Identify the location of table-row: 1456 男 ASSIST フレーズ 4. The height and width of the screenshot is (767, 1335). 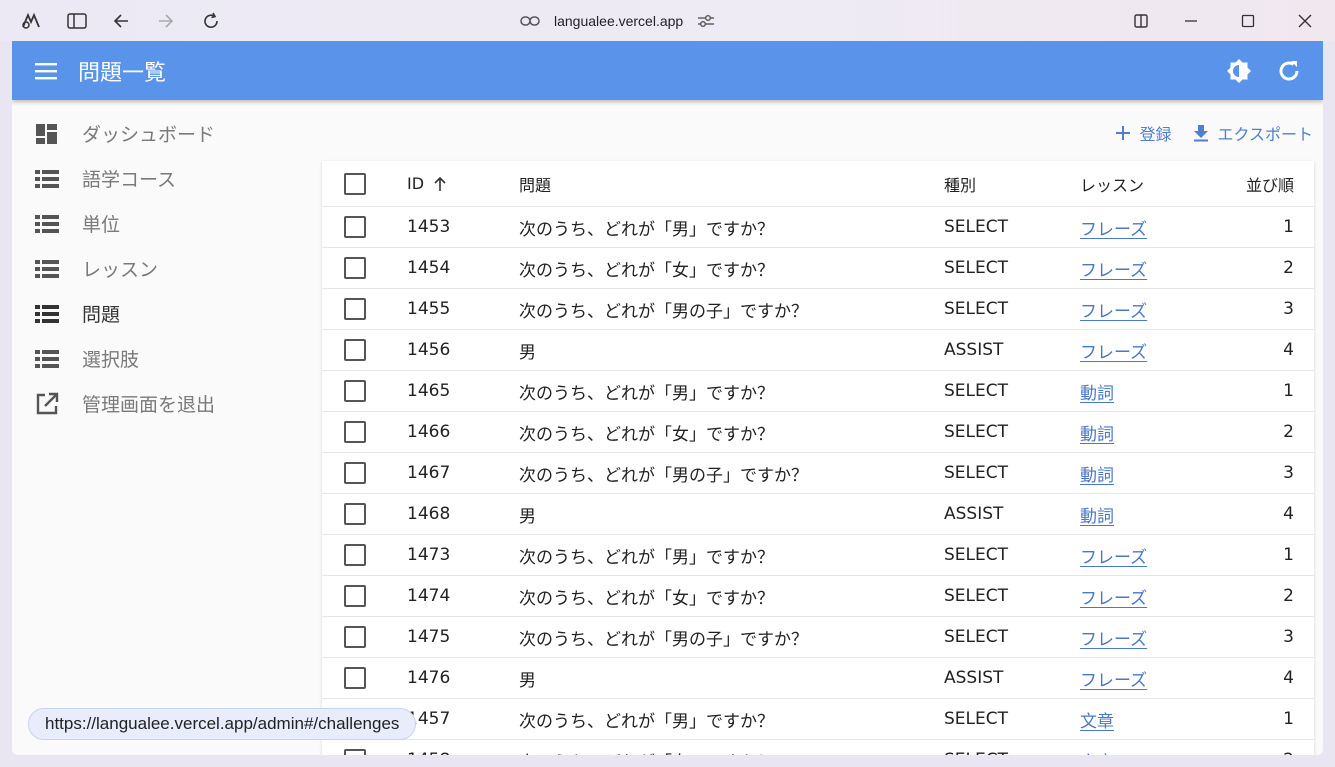
(818, 350).